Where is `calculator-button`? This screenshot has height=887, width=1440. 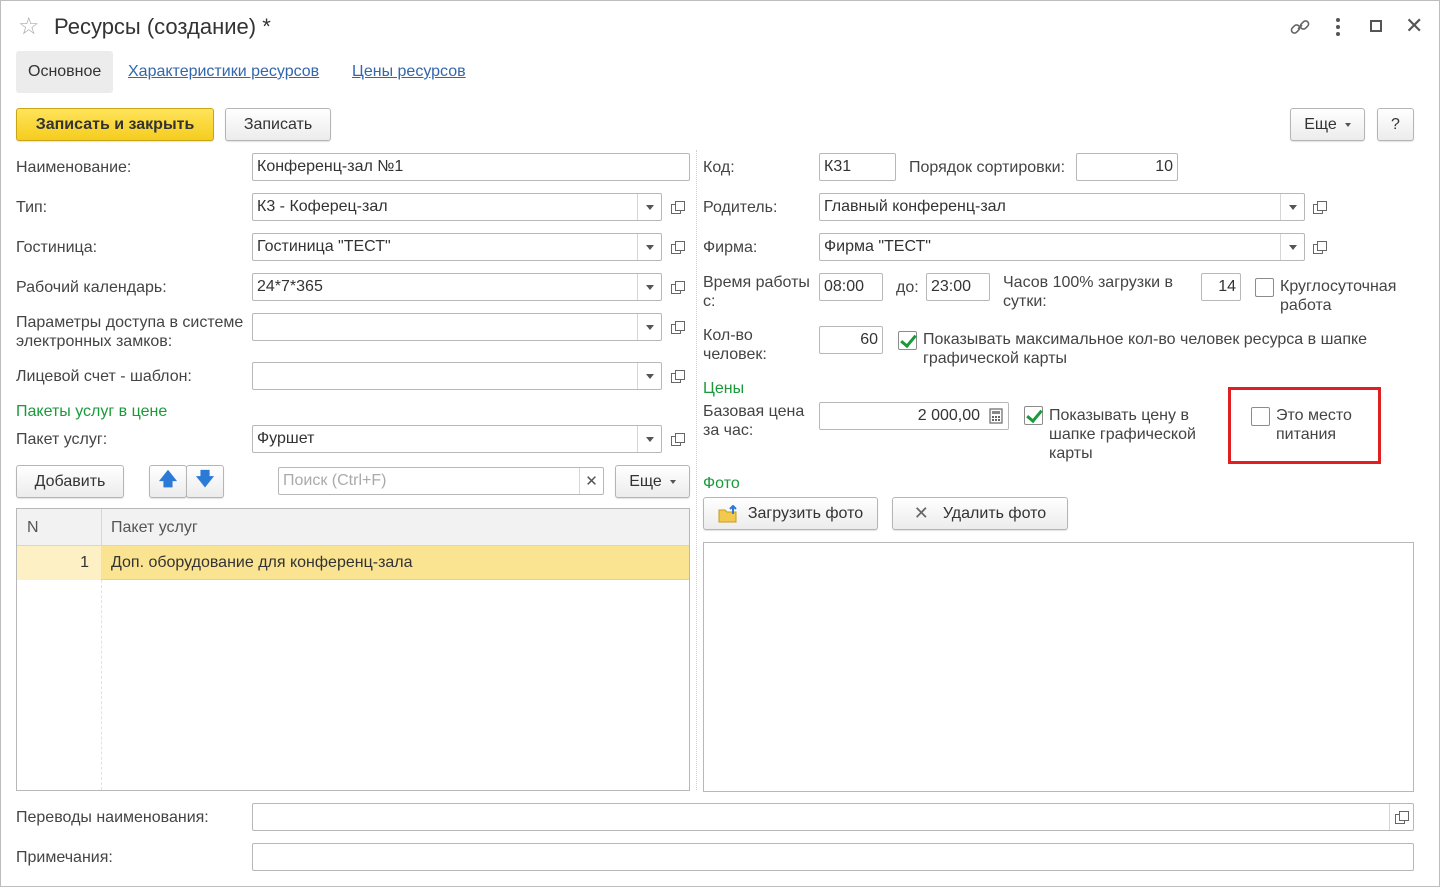
calculator-button is located at coordinates (996, 416).